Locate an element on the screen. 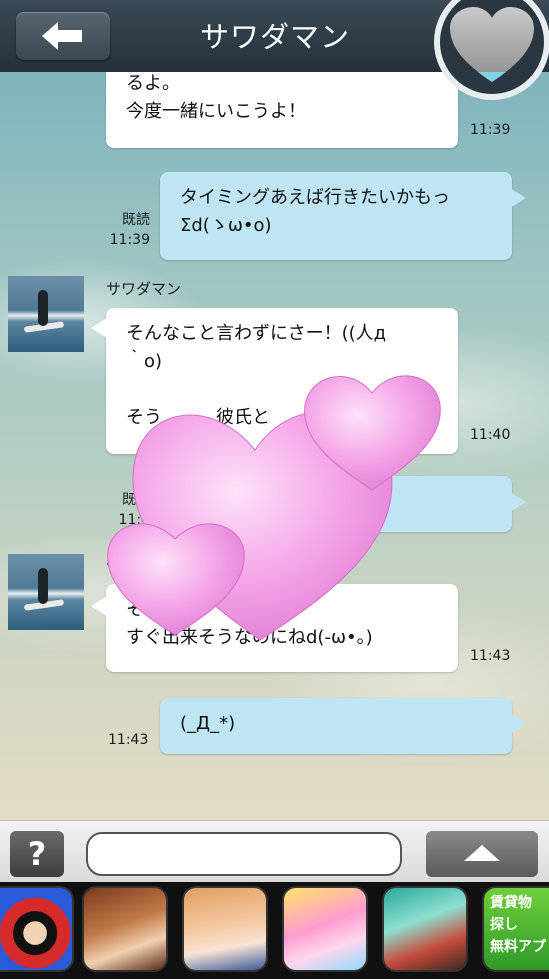 The image size is (549, 979). outgoing-message-bubble: (_Д_*) is located at coordinates (336, 726).